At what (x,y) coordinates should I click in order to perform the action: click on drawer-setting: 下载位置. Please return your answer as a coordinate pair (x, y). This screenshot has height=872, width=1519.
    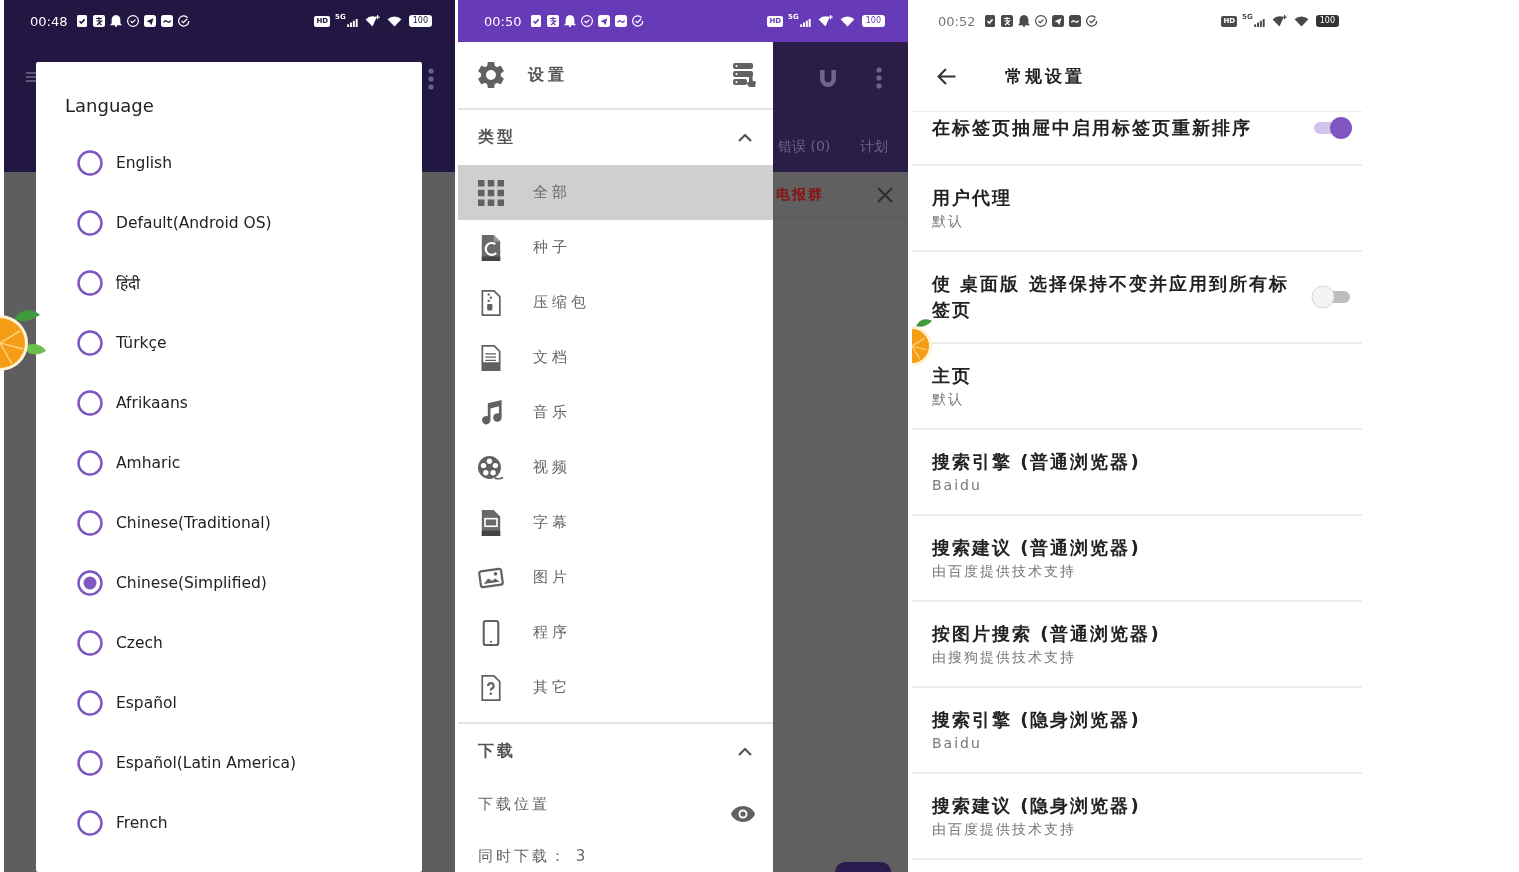
    Looking at the image, I should click on (615, 805).